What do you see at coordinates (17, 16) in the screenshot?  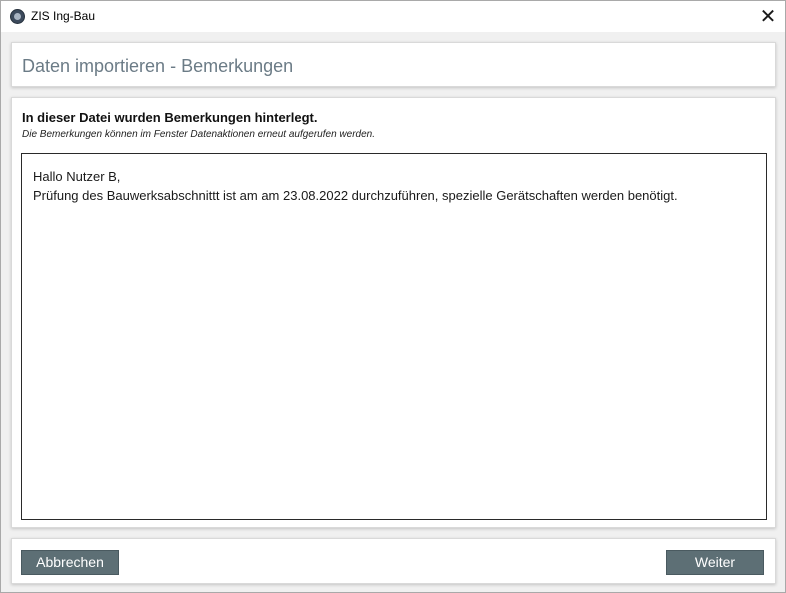 I see `app-logo-icon` at bounding box center [17, 16].